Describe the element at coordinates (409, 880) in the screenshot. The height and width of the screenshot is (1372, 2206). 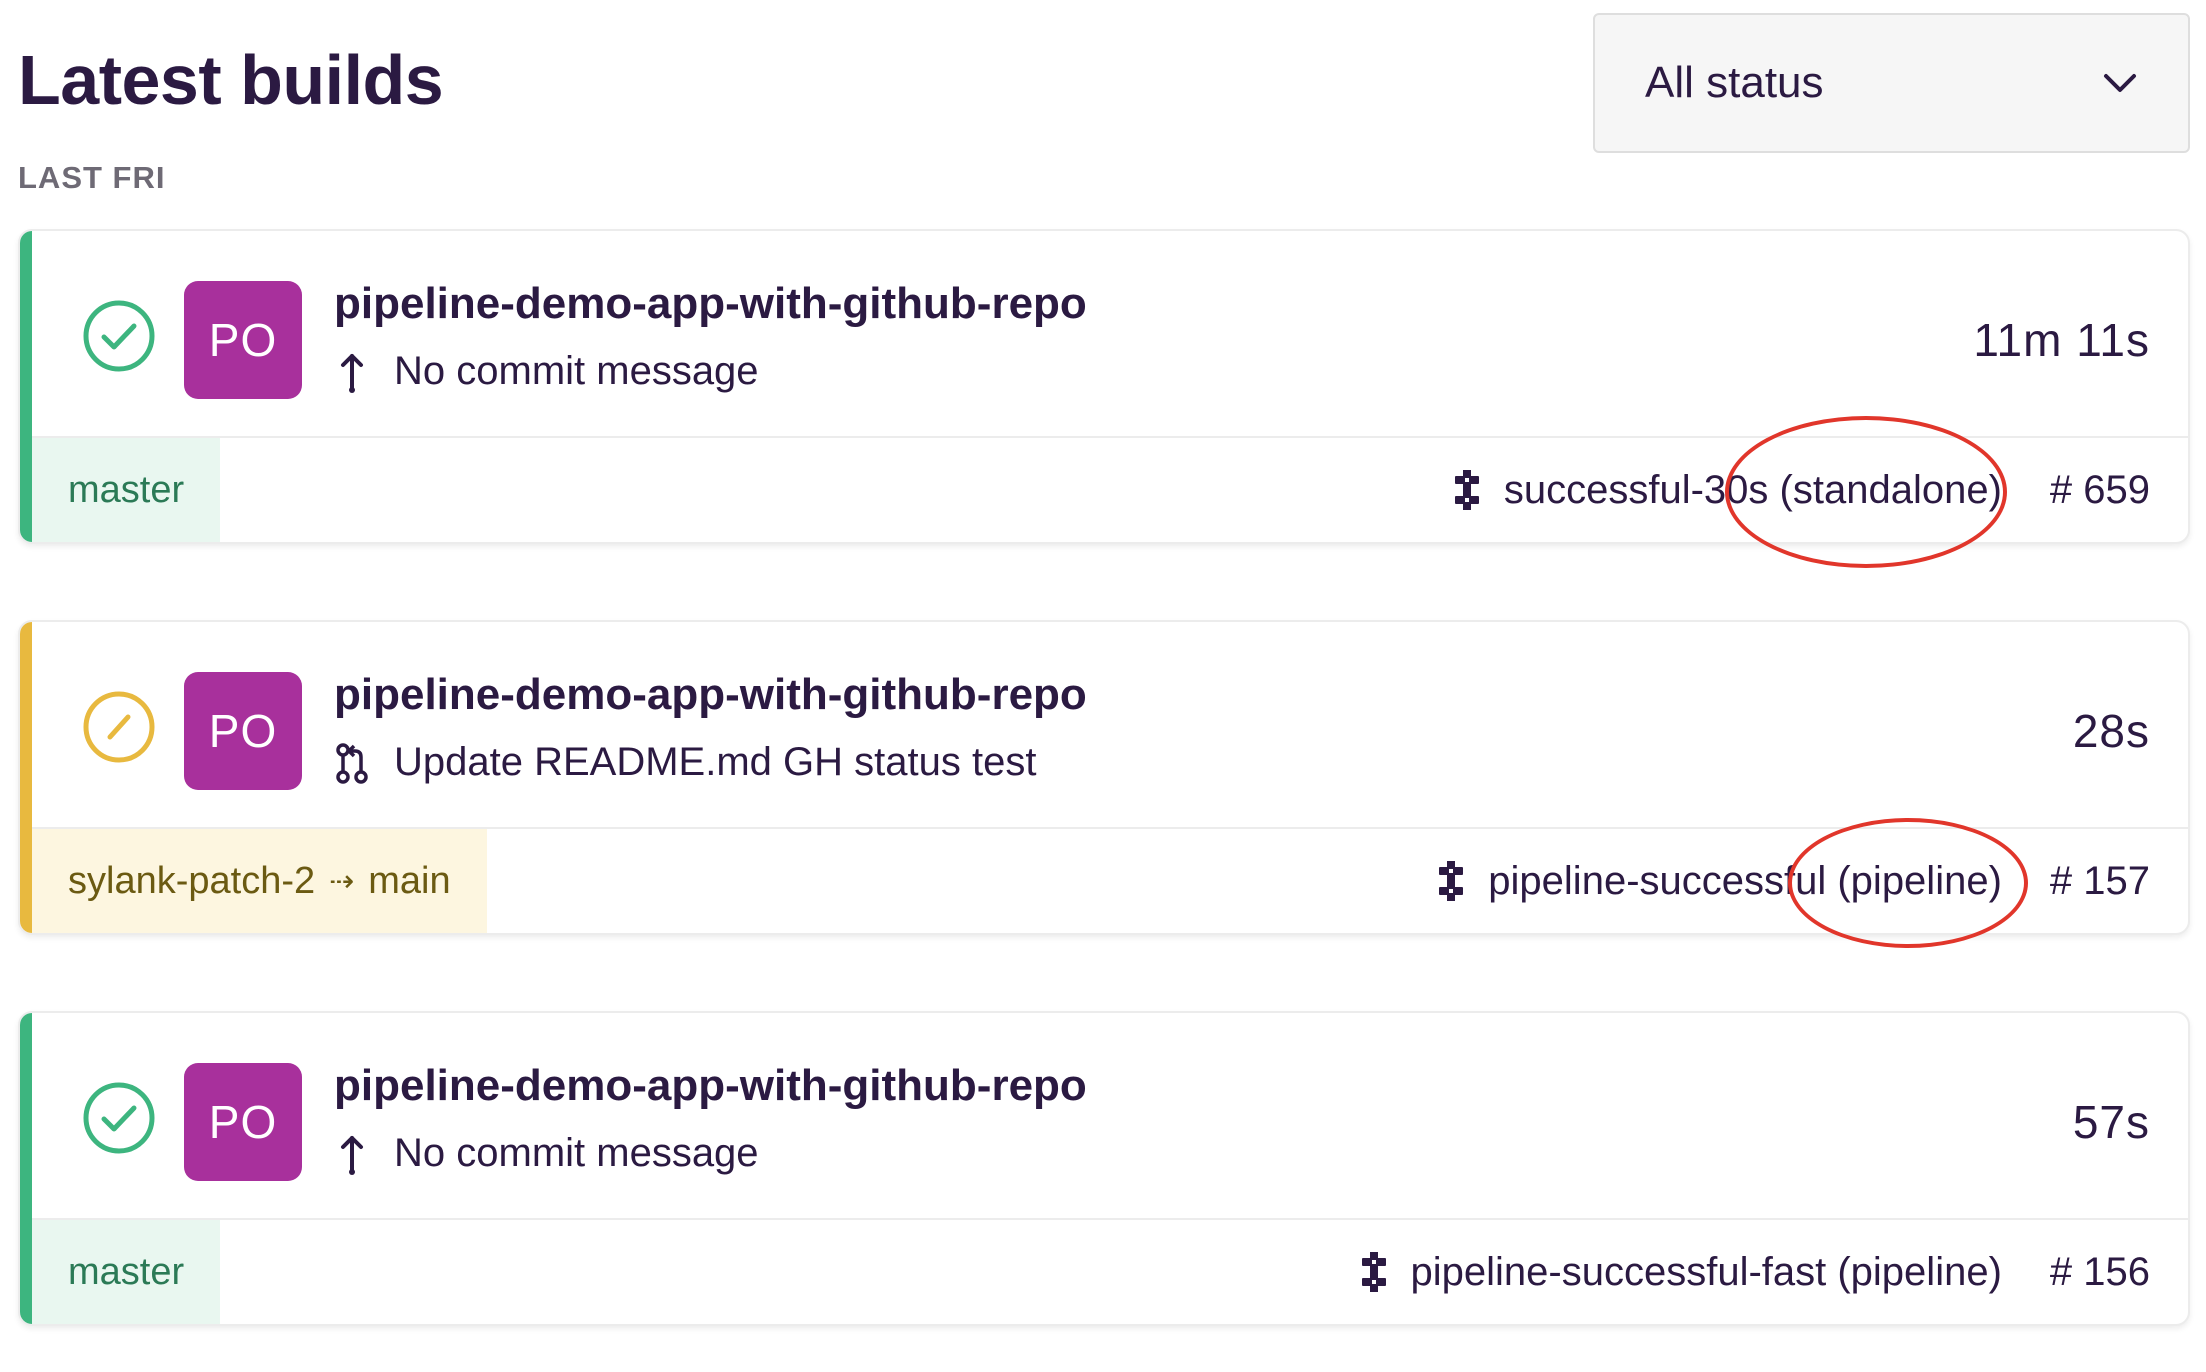
I see `target-branch-name: main` at that location.